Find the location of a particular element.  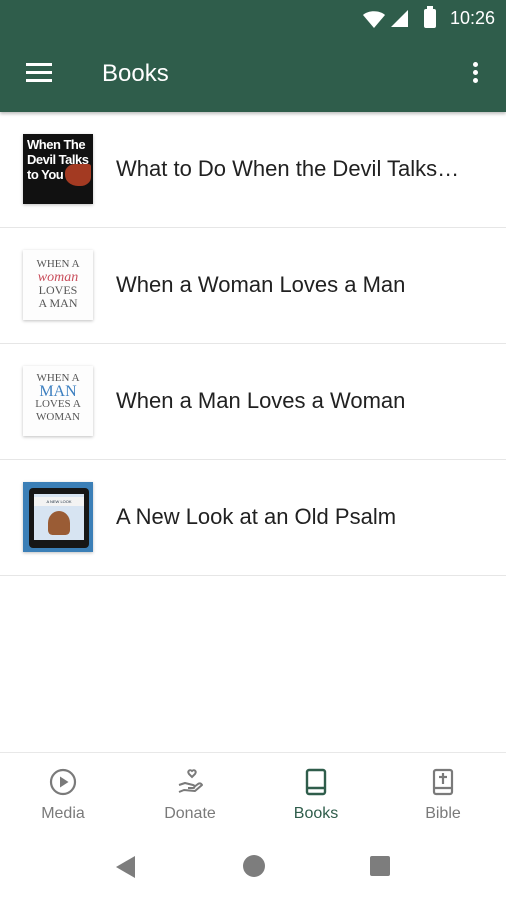

cover-text: WOMAN is located at coordinates (58, 417).